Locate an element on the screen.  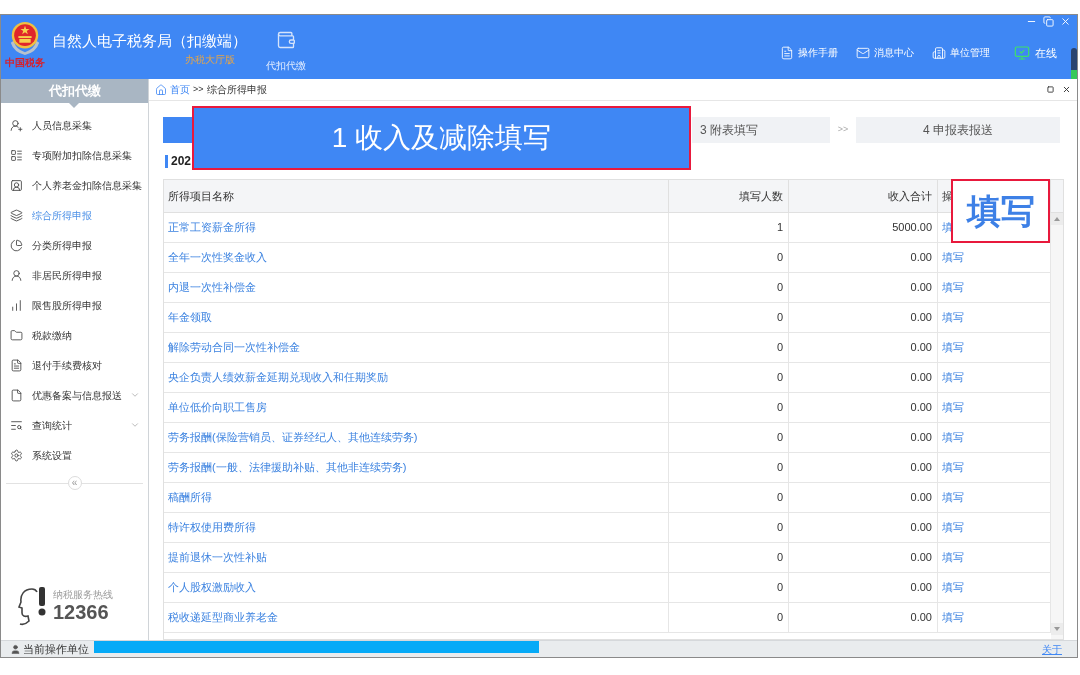
user-plus-icon is located at coordinates (16, 125).